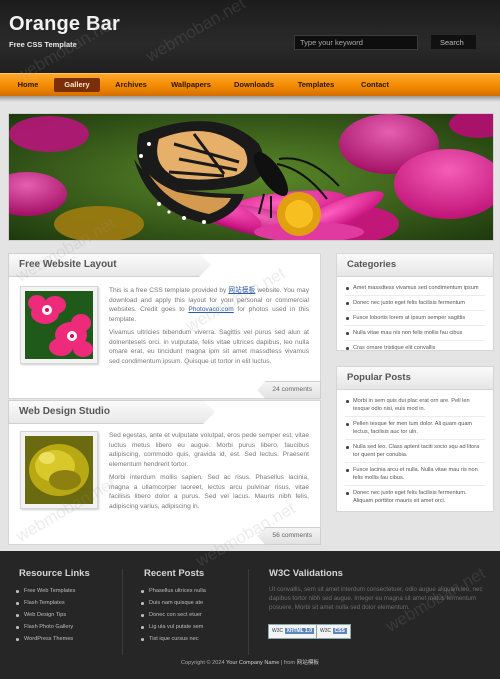 This screenshot has width=500, height=679. What do you see at coordinates (250, 99) in the screenshot?
I see `nav-shadow` at bounding box center [250, 99].